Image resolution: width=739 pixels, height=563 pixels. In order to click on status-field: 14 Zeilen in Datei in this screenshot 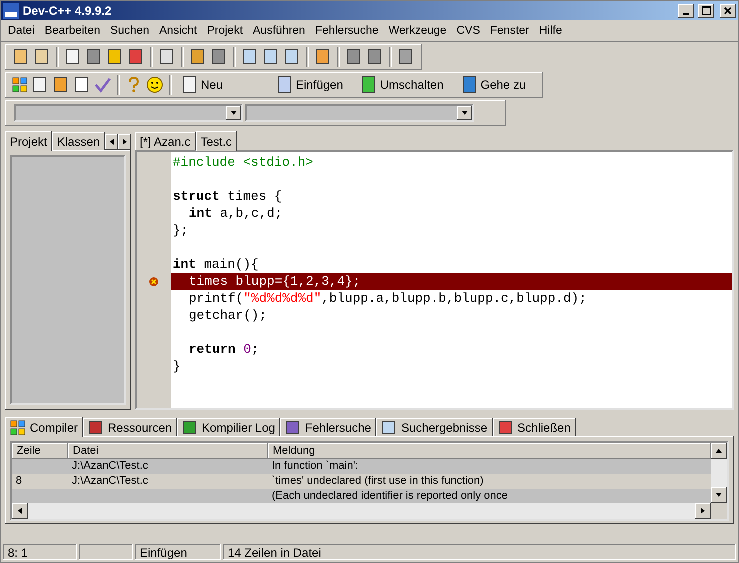, I will do `click(479, 552)`.